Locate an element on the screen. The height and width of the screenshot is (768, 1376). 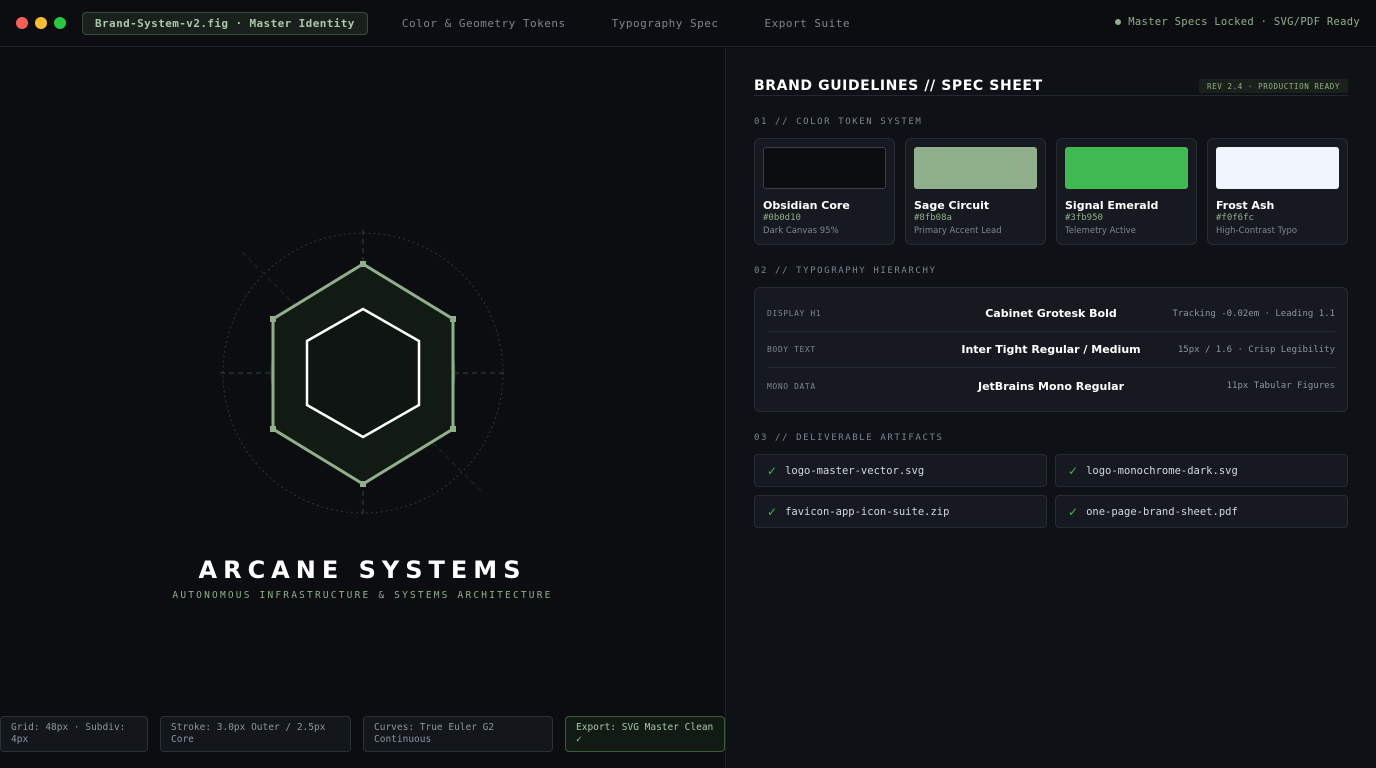
color-swatch-card: Signal Emerald #3fb950 Telemetry Active is located at coordinates (1126, 191).